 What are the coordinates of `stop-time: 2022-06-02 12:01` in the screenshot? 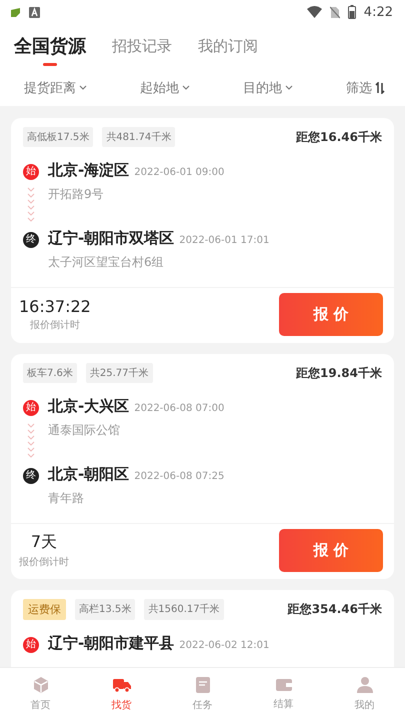 It's located at (224, 645).